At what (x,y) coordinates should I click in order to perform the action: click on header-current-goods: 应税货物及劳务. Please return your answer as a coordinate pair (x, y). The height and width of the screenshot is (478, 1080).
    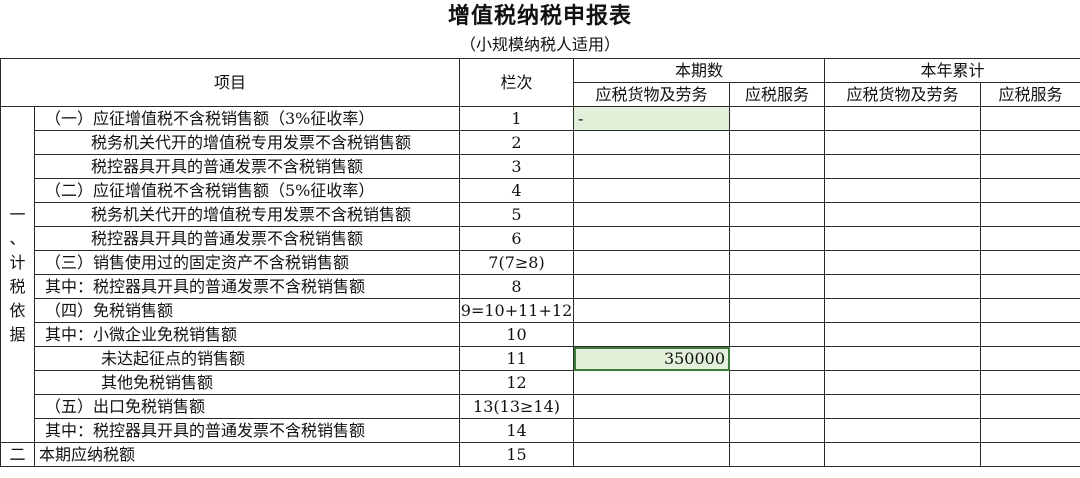
    Looking at the image, I should click on (652, 94).